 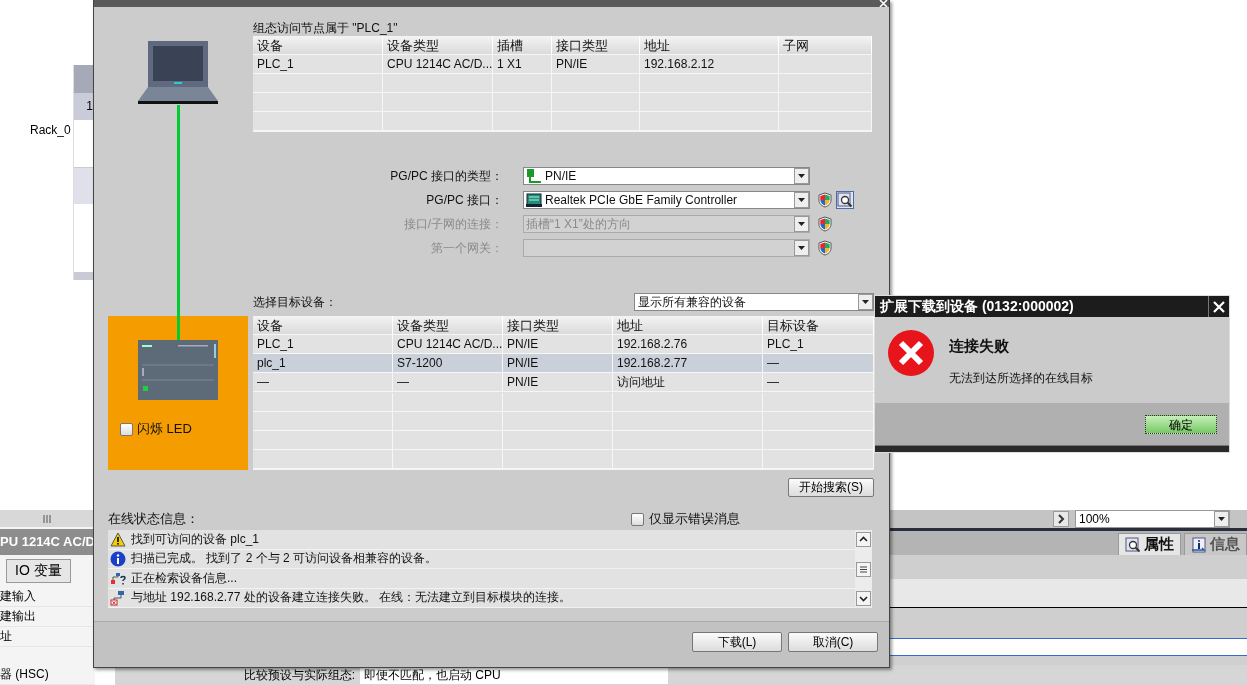 What do you see at coordinates (666, 200) in the screenshot?
I see `dropdown: Realtek PCIe GbE Family Controller` at bounding box center [666, 200].